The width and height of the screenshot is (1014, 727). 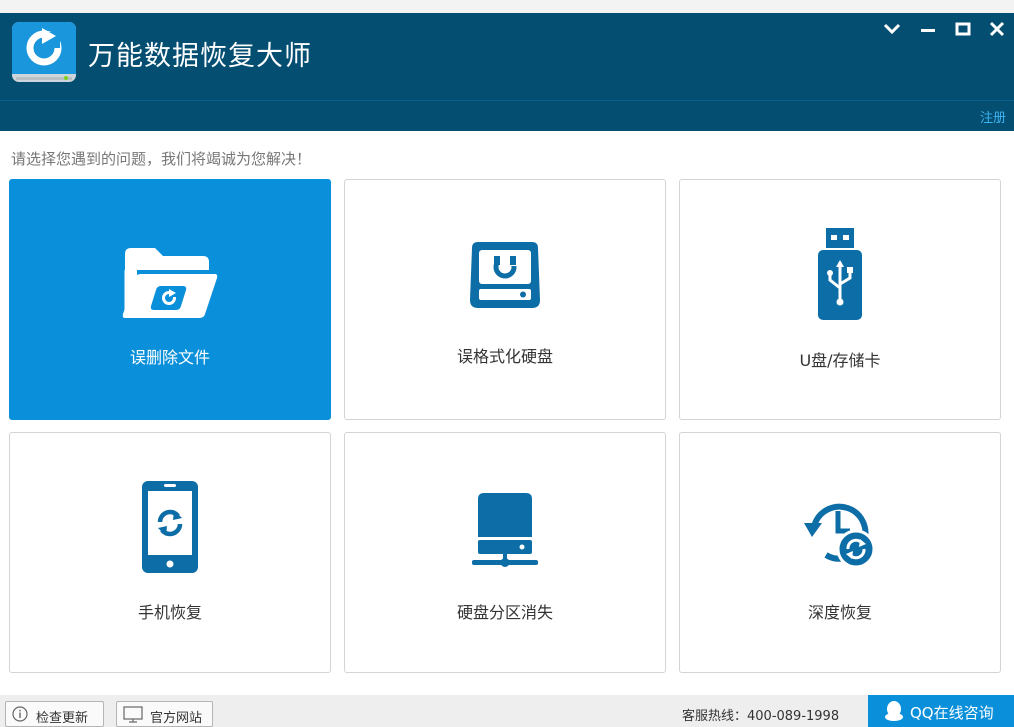 I want to click on tile-deleted-files: 误删除文件, so click(x=170, y=299).